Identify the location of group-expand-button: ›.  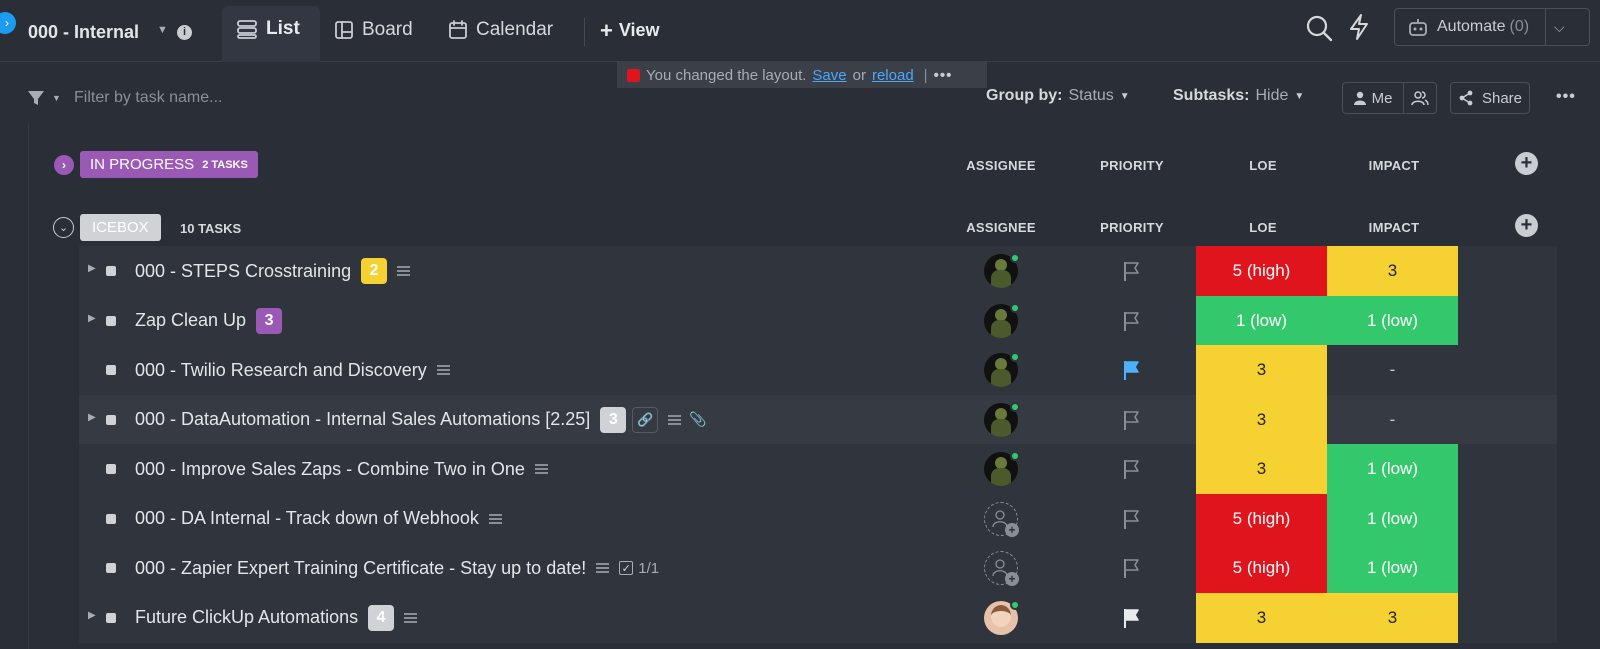
(64, 165).